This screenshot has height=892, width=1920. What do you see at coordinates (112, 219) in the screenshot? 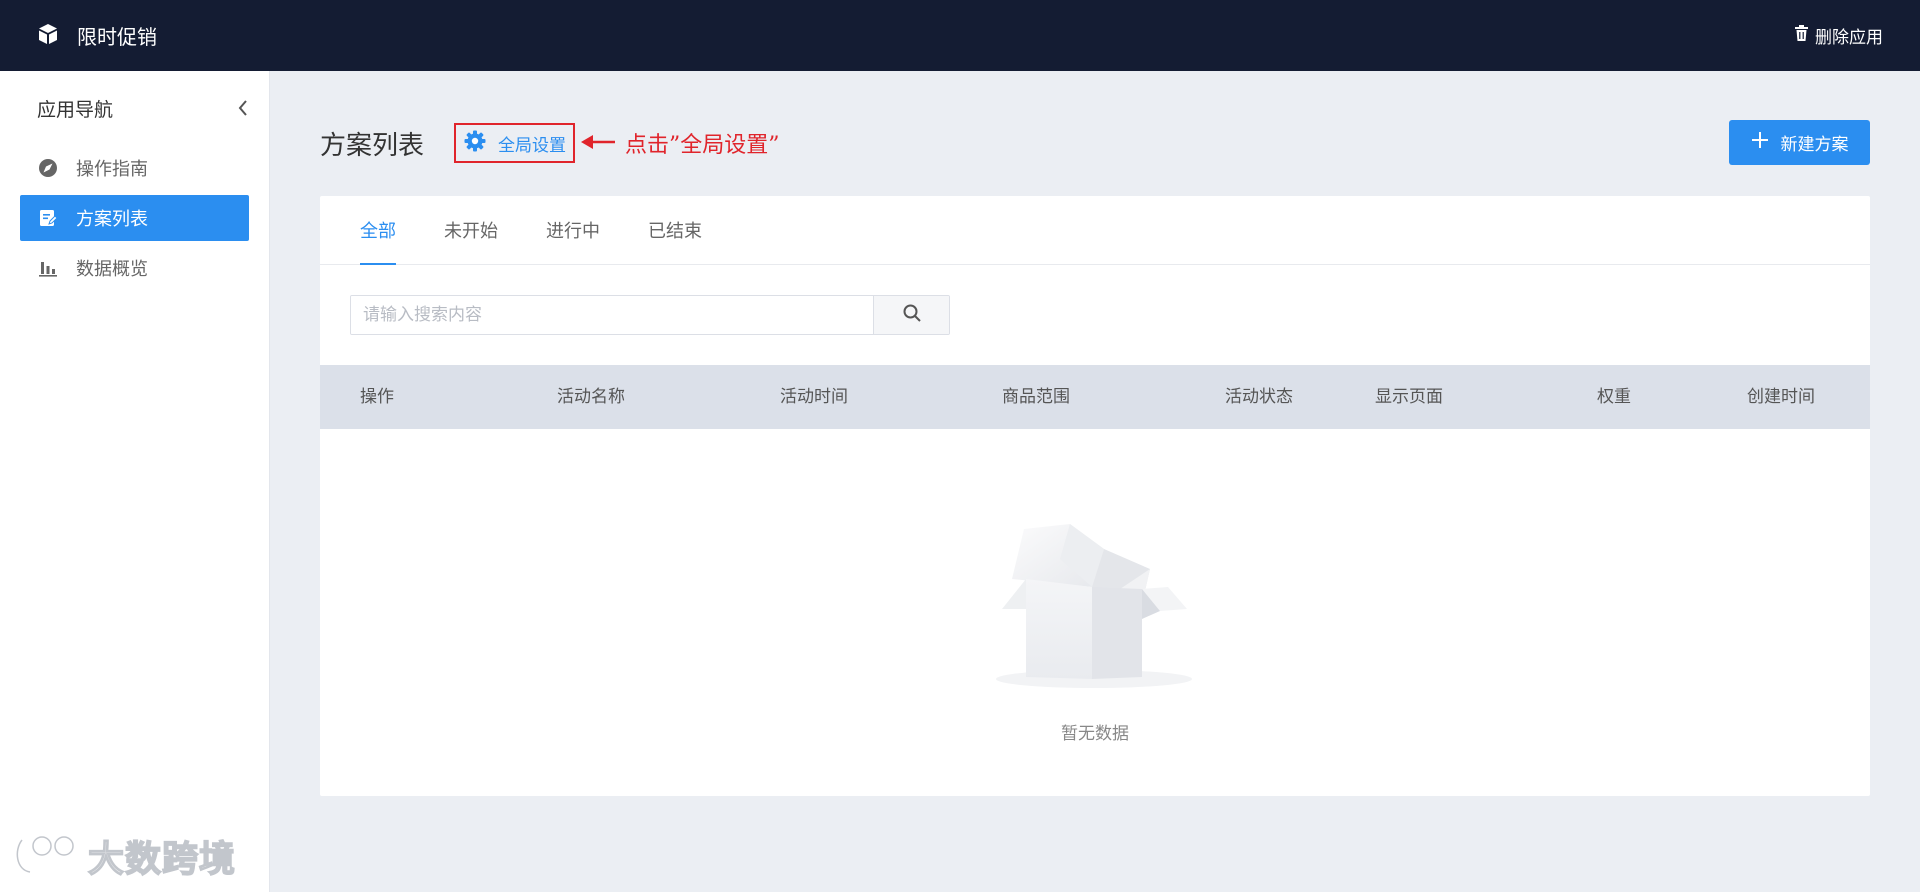
I see `sidebar-item-label: 方案列表` at bounding box center [112, 219].